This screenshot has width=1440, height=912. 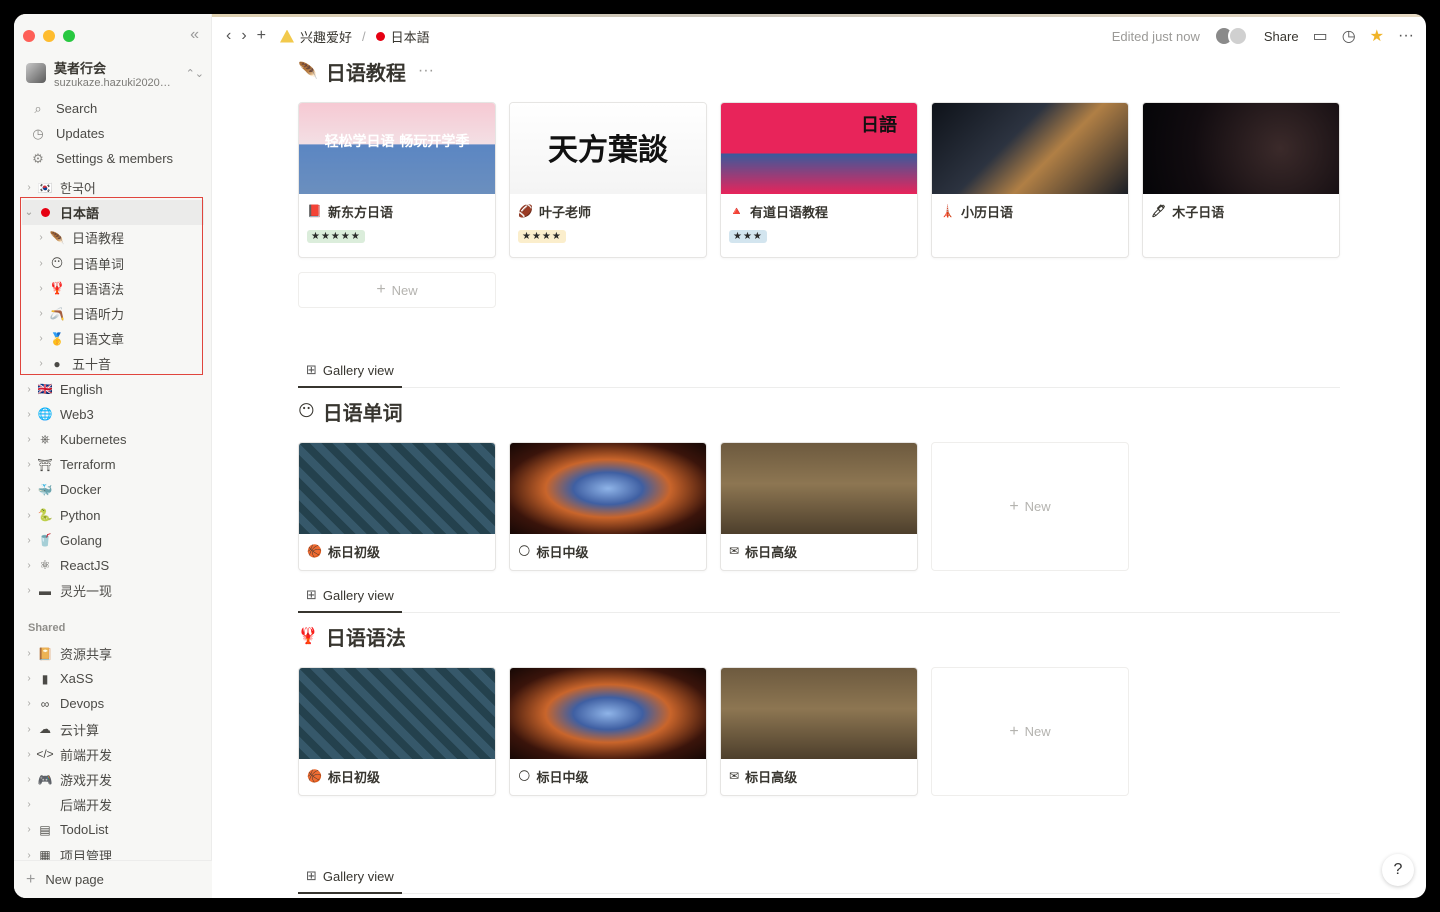 I want to click on nav-settings: ⚙ Settings & members, so click(x=113, y=158).